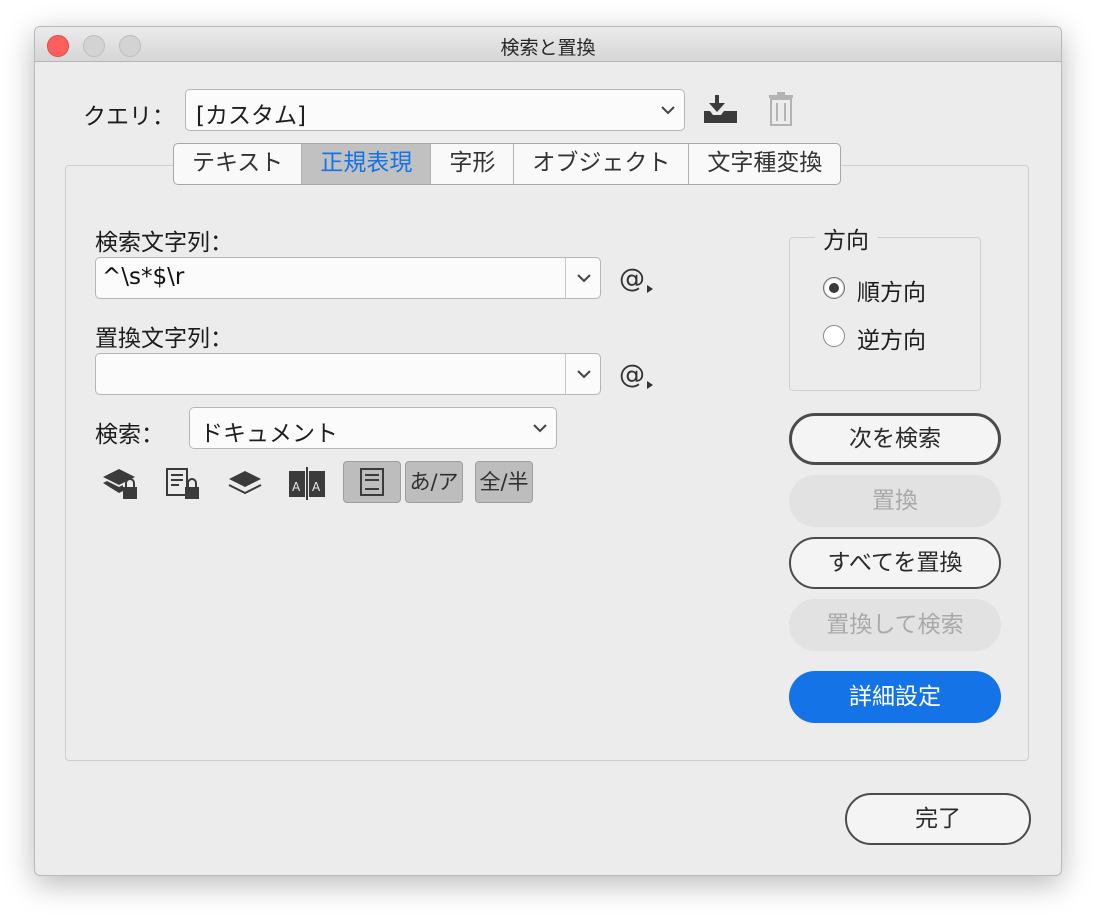  I want to click on replace-combobox, so click(348, 374).